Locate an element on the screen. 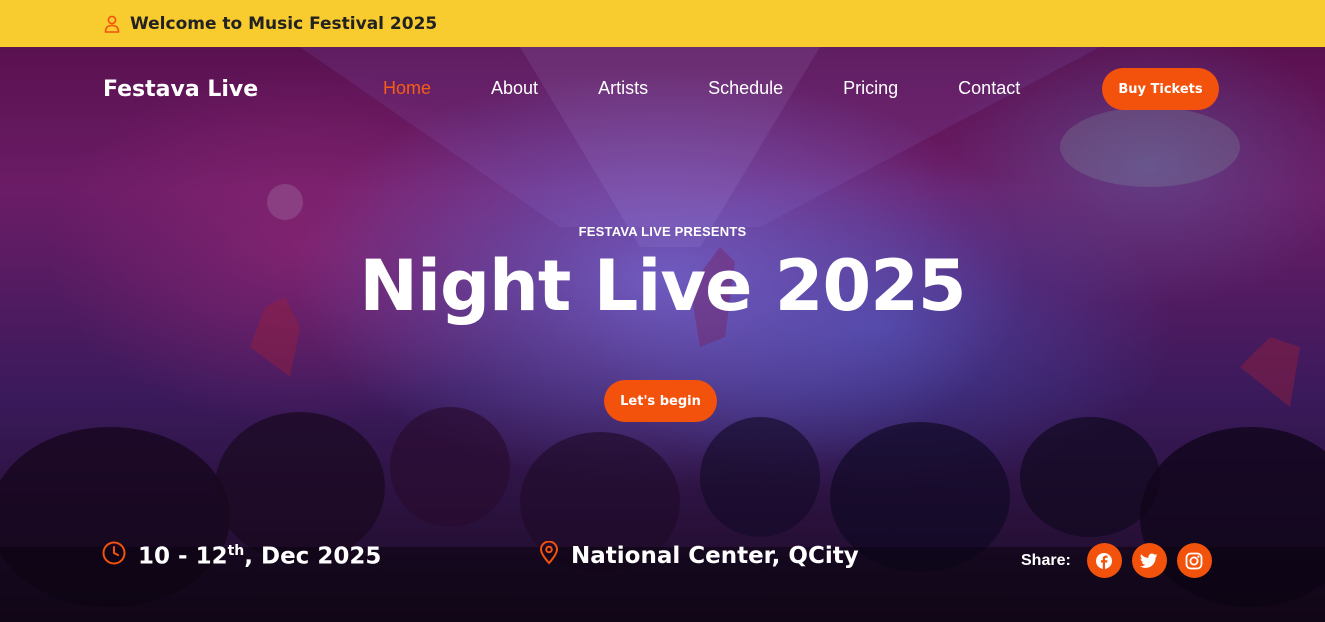  facebook-icon is located at coordinates (1104, 560).